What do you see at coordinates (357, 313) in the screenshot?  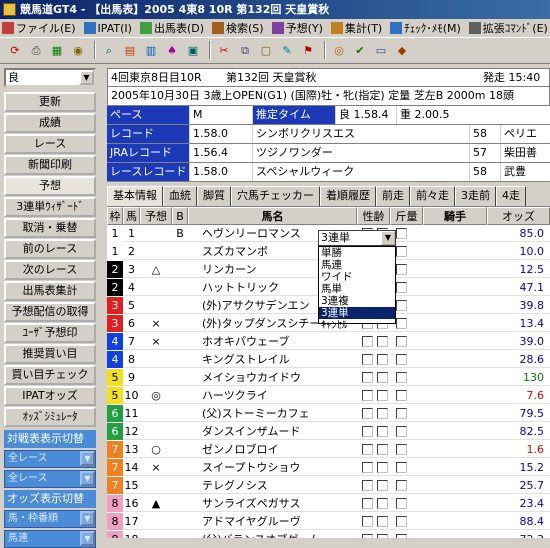 I see `bet-type-option: 3連単` at bounding box center [357, 313].